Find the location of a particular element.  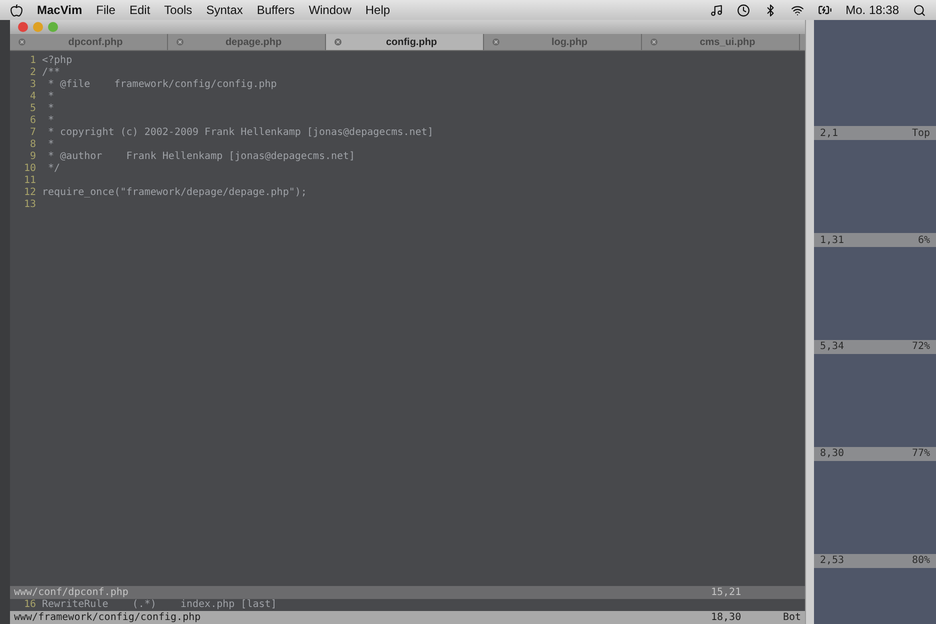

menu-item: Tools is located at coordinates (178, 10).